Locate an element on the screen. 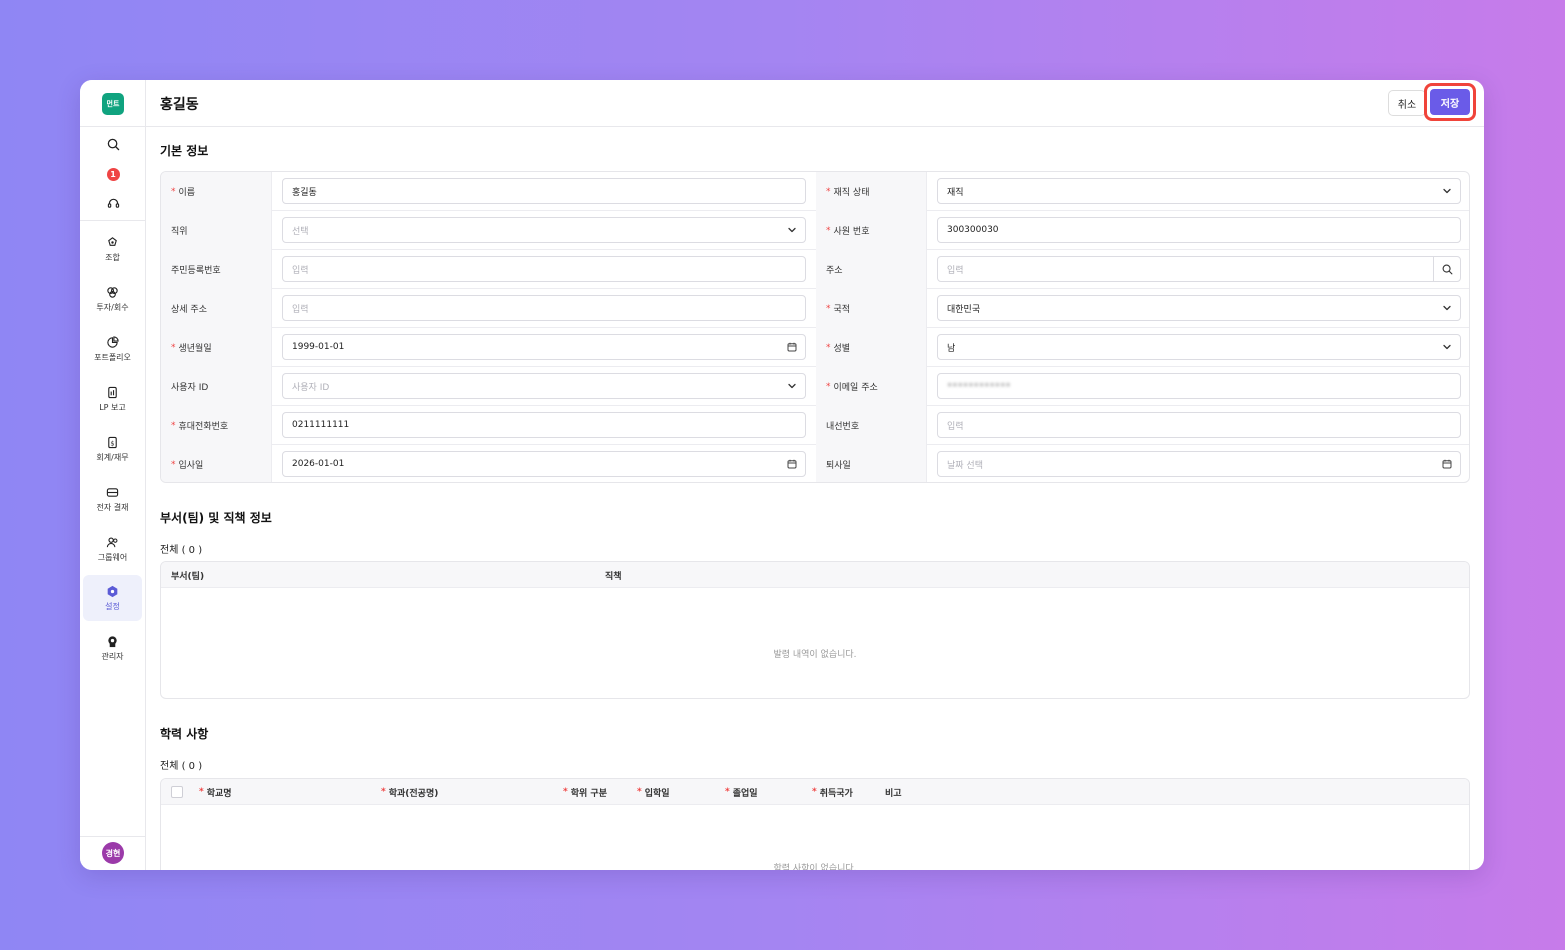 Image resolution: width=1565 pixels, height=950 pixels. field-label-text: 입사일 is located at coordinates (191, 466).